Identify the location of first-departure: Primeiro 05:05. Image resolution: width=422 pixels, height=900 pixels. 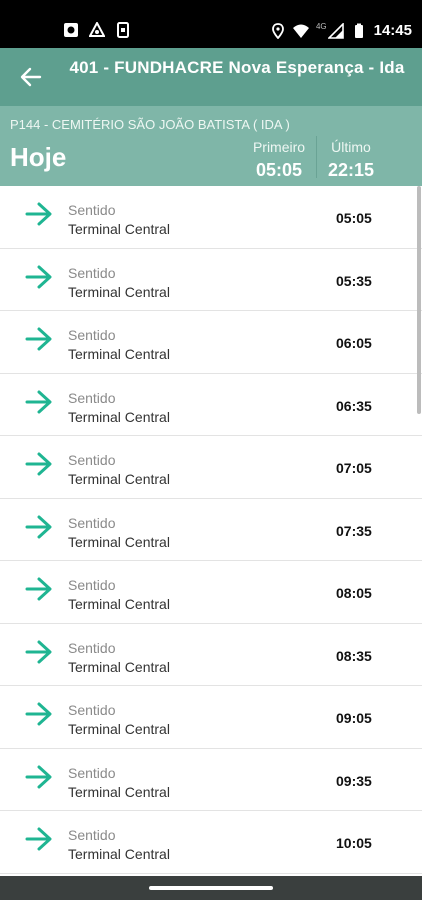
(279, 160).